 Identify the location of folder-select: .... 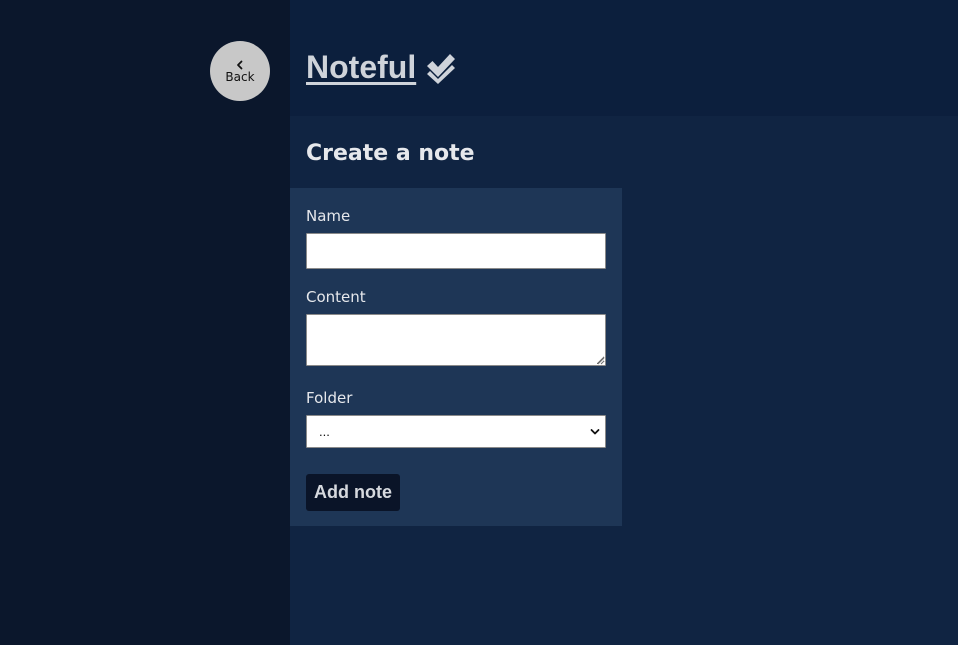
(456, 431).